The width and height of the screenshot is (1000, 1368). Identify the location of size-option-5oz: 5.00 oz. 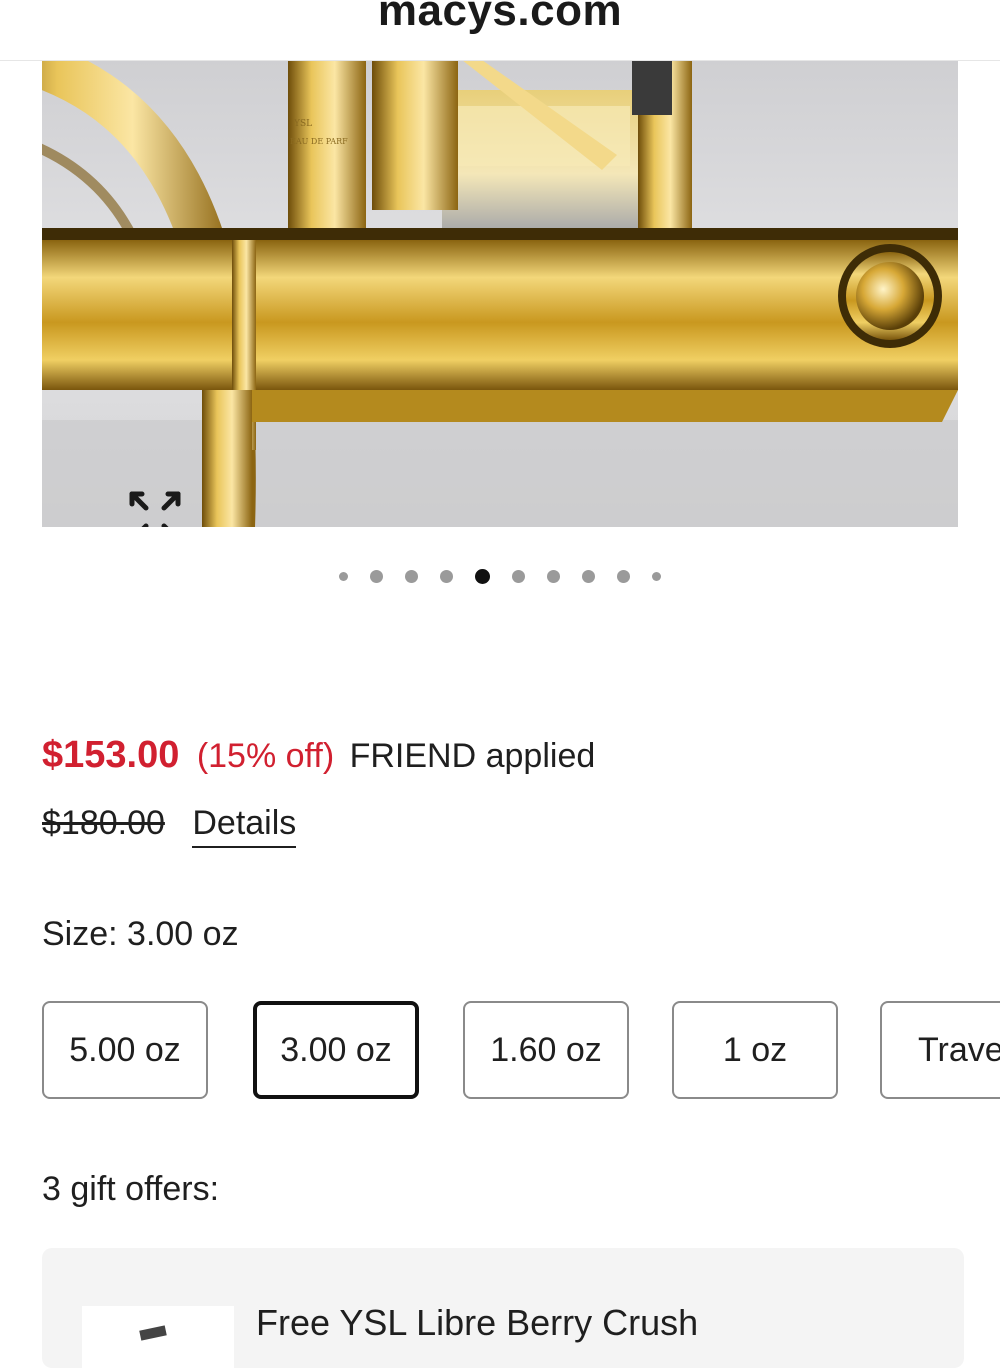
(125, 1050).